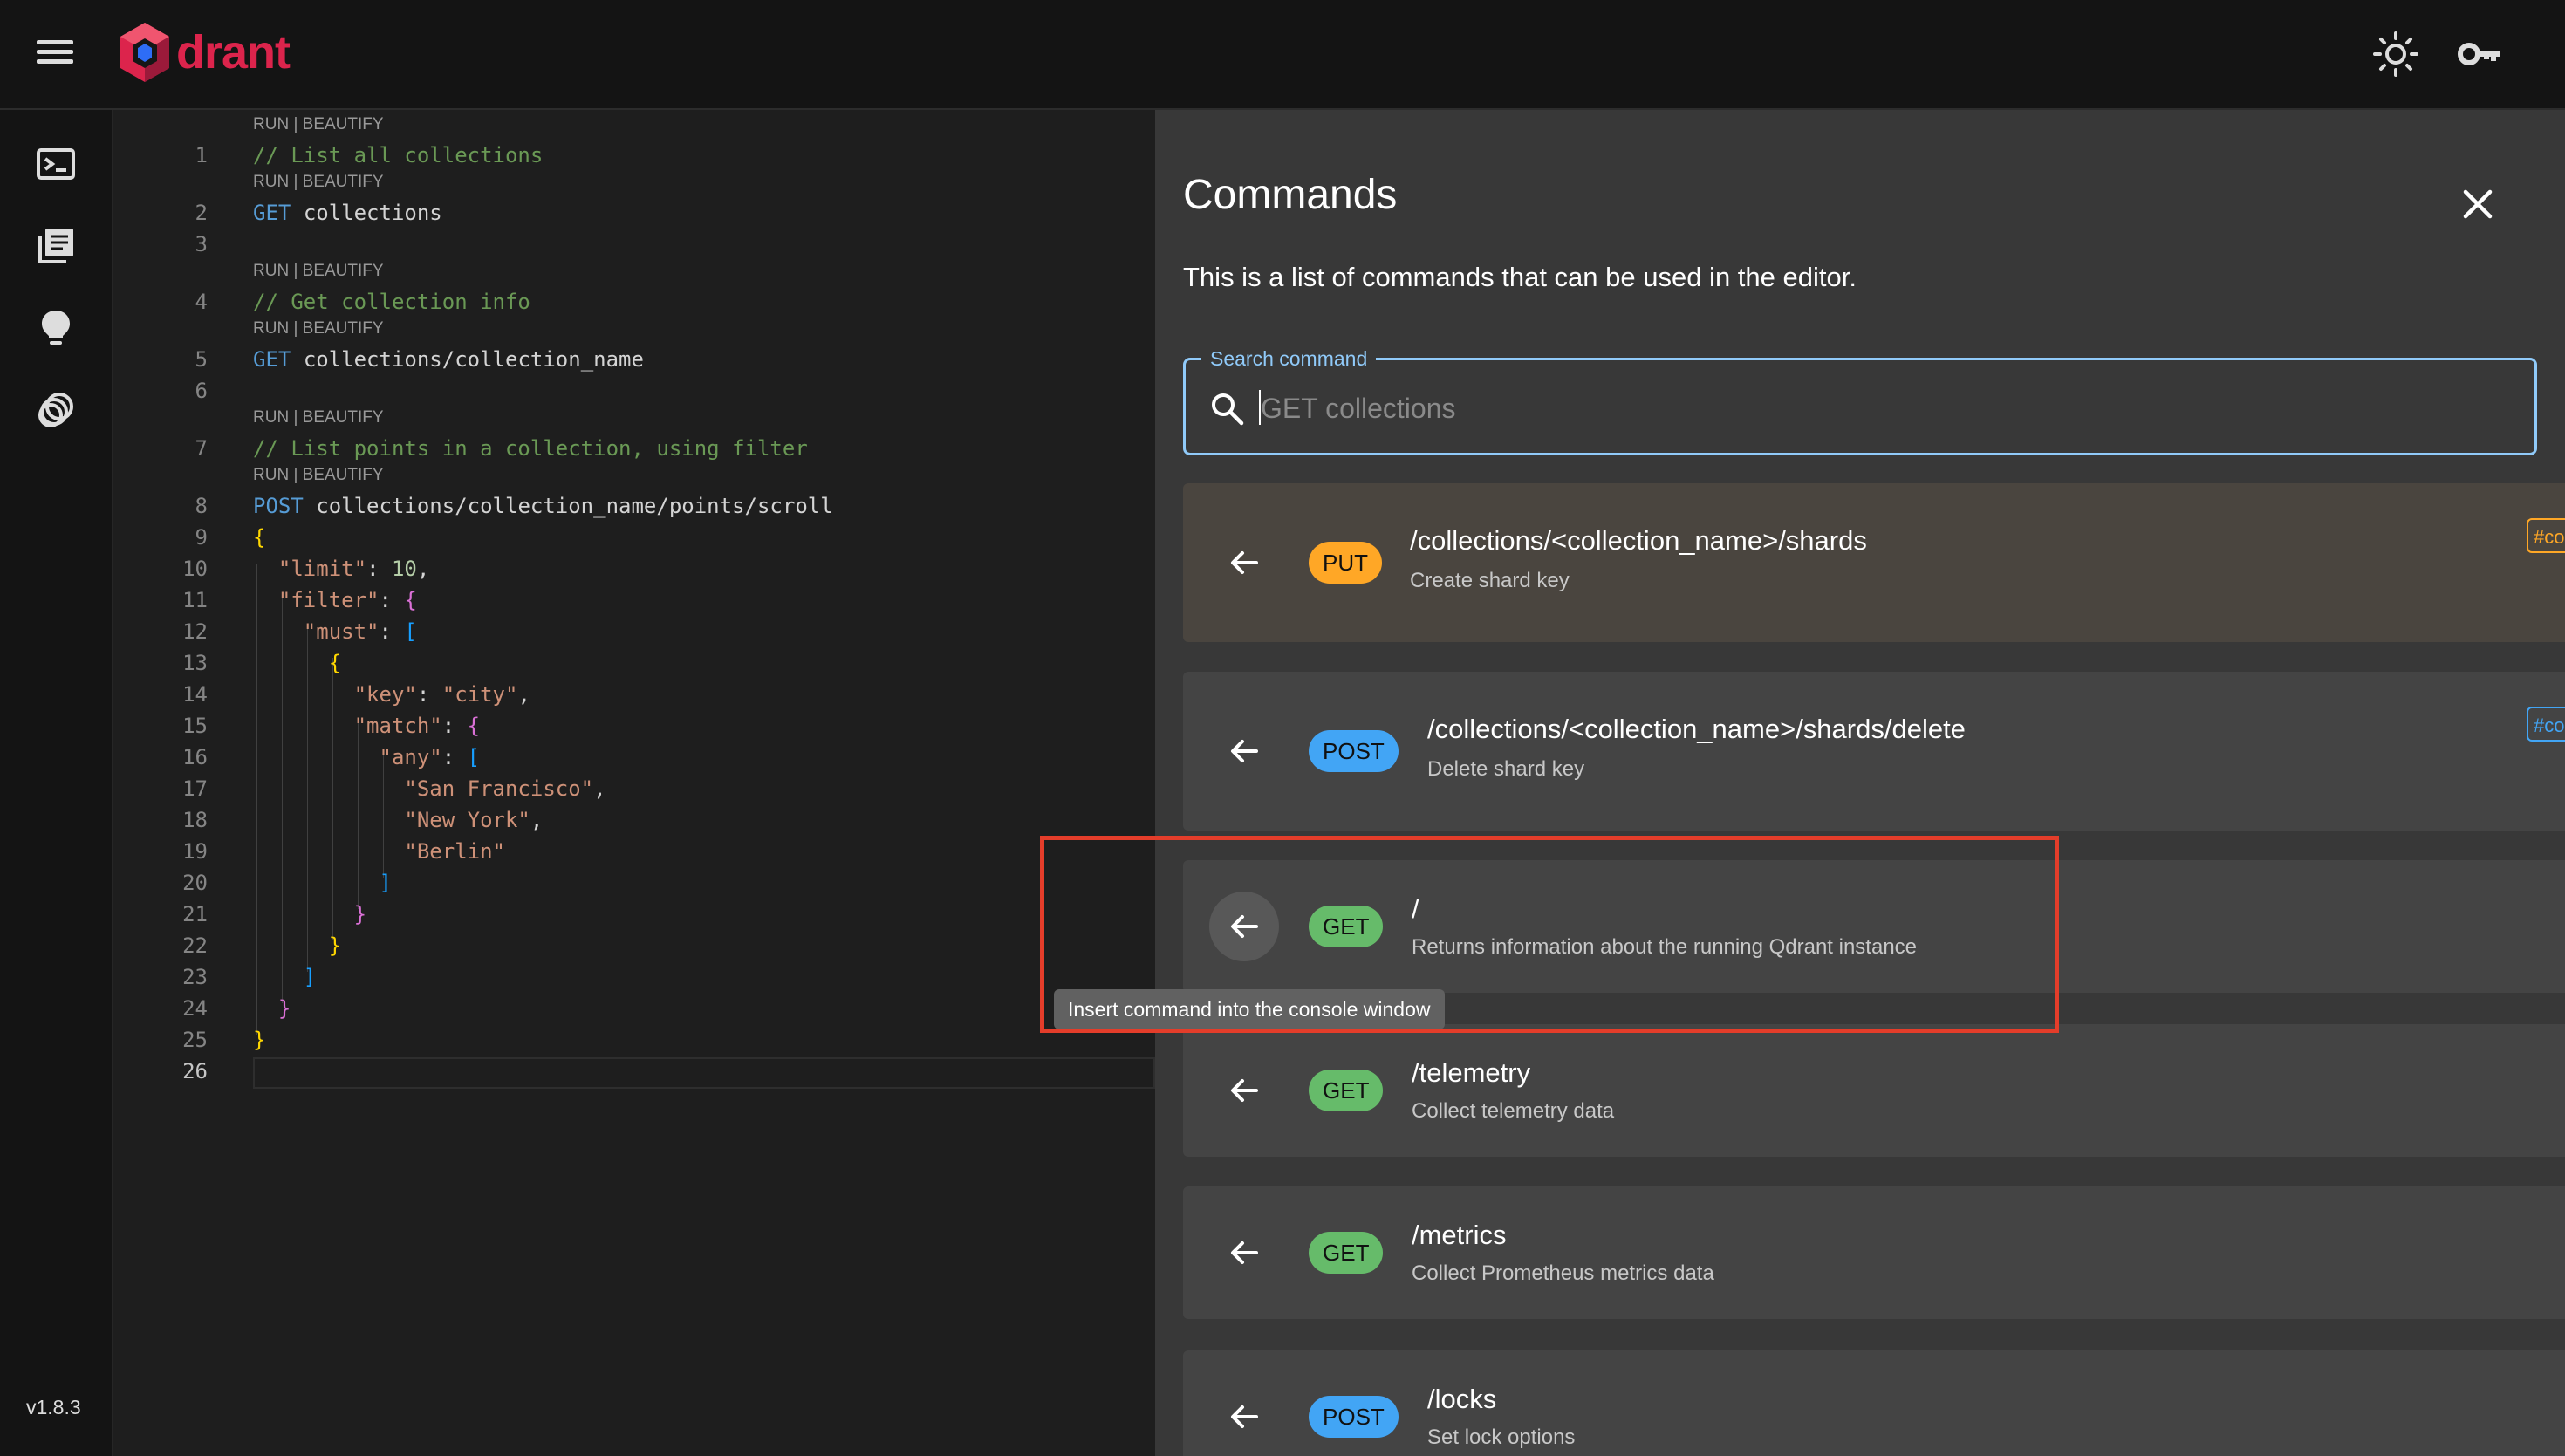 The width and height of the screenshot is (2565, 1456). Describe the element at coordinates (201, 244) in the screenshot. I see `code-line: 3` at that location.